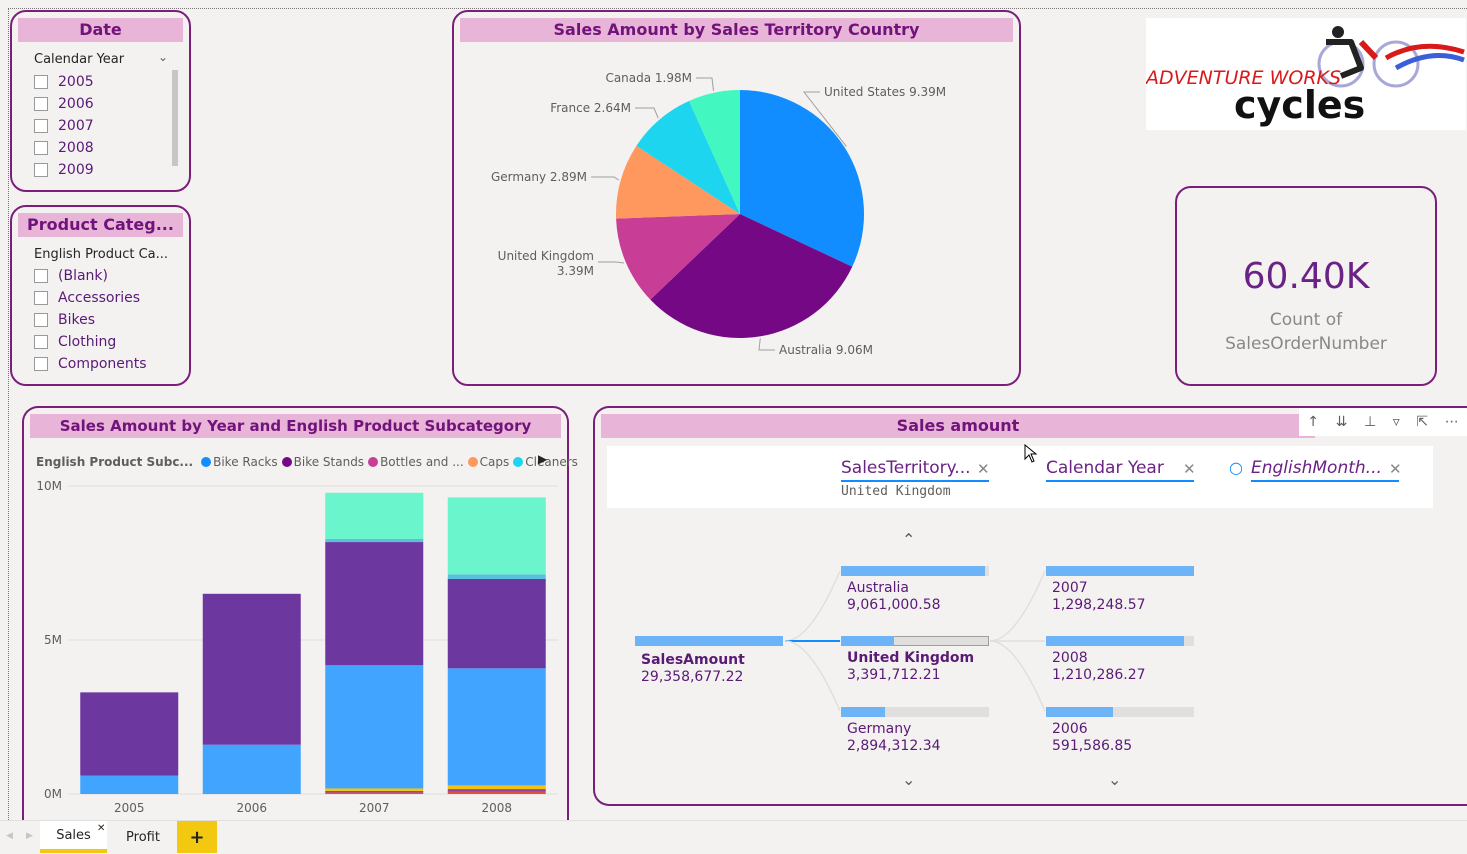 This screenshot has height=854, width=1467. What do you see at coordinates (9, 836) in the screenshot?
I see `tab-scroll-left-icon: ◀` at bounding box center [9, 836].